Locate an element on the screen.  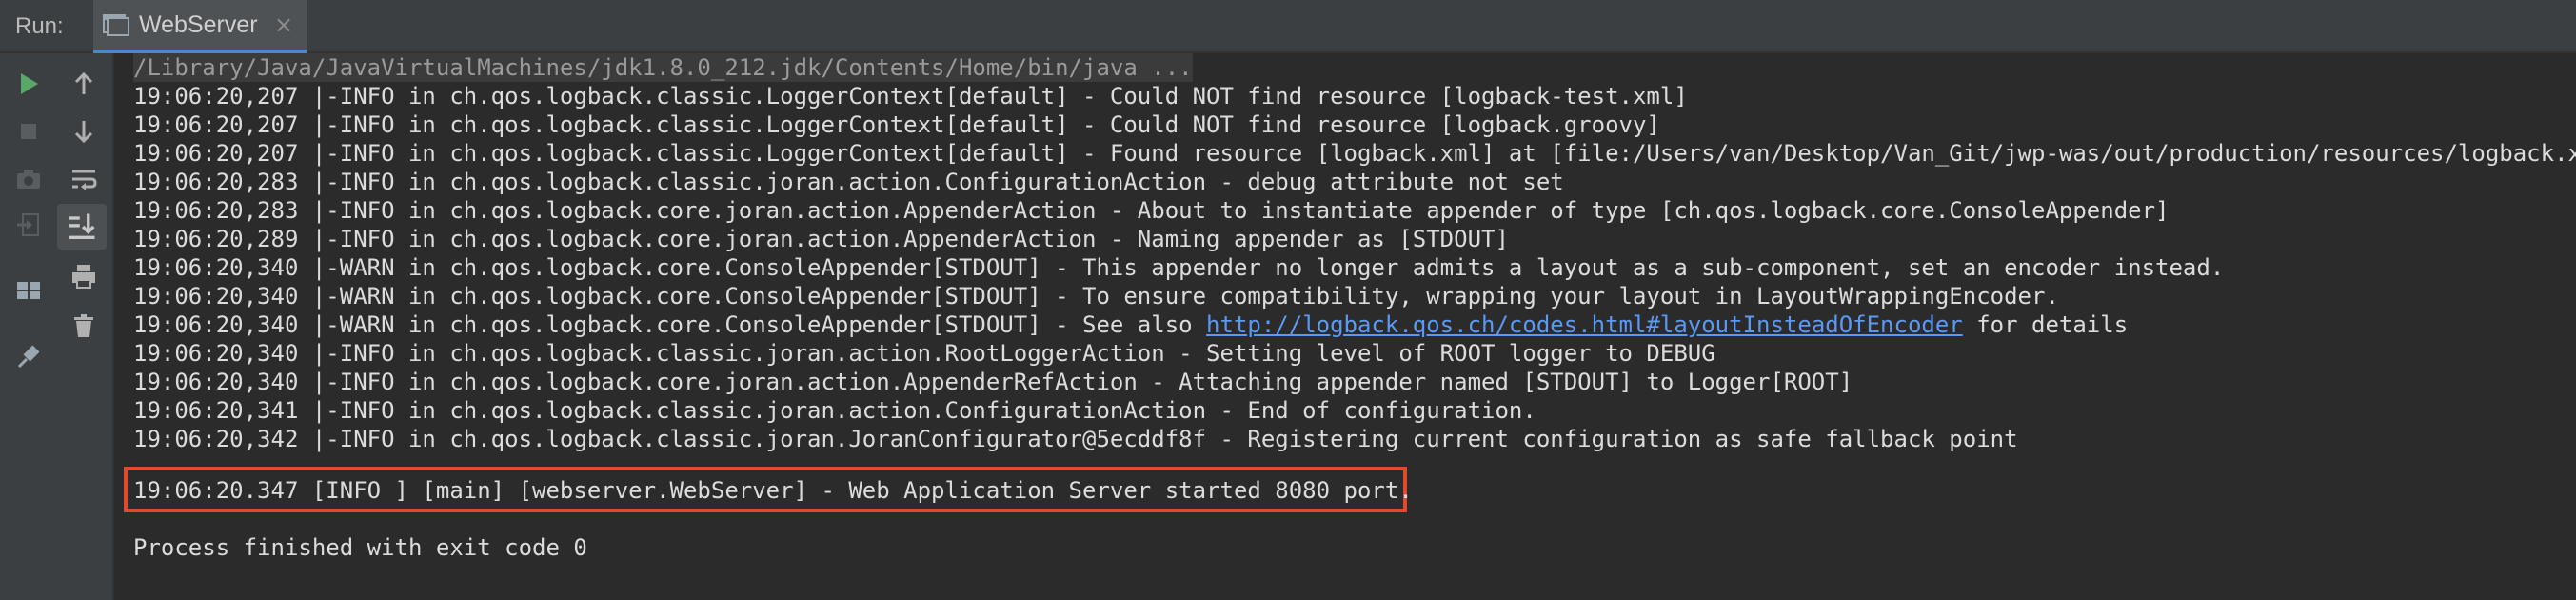
close-icon: × is located at coordinates (283, 24).